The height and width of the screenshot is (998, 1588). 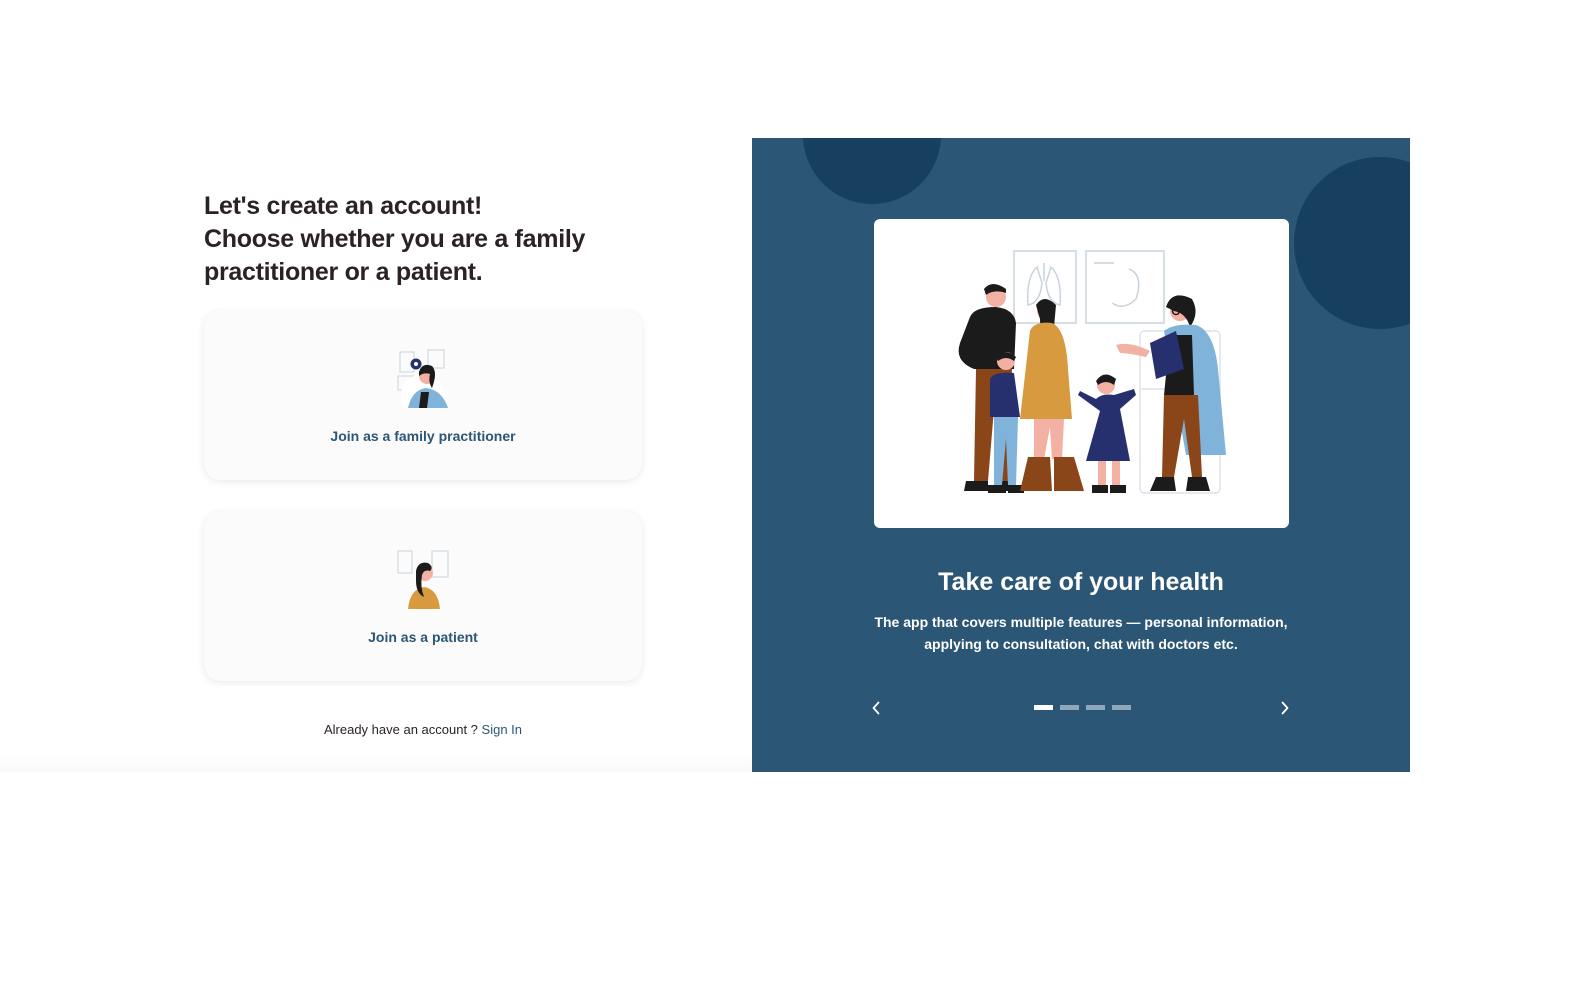 What do you see at coordinates (1081, 582) in the screenshot?
I see `carousel-slide-title: Take care of your health` at bounding box center [1081, 582].